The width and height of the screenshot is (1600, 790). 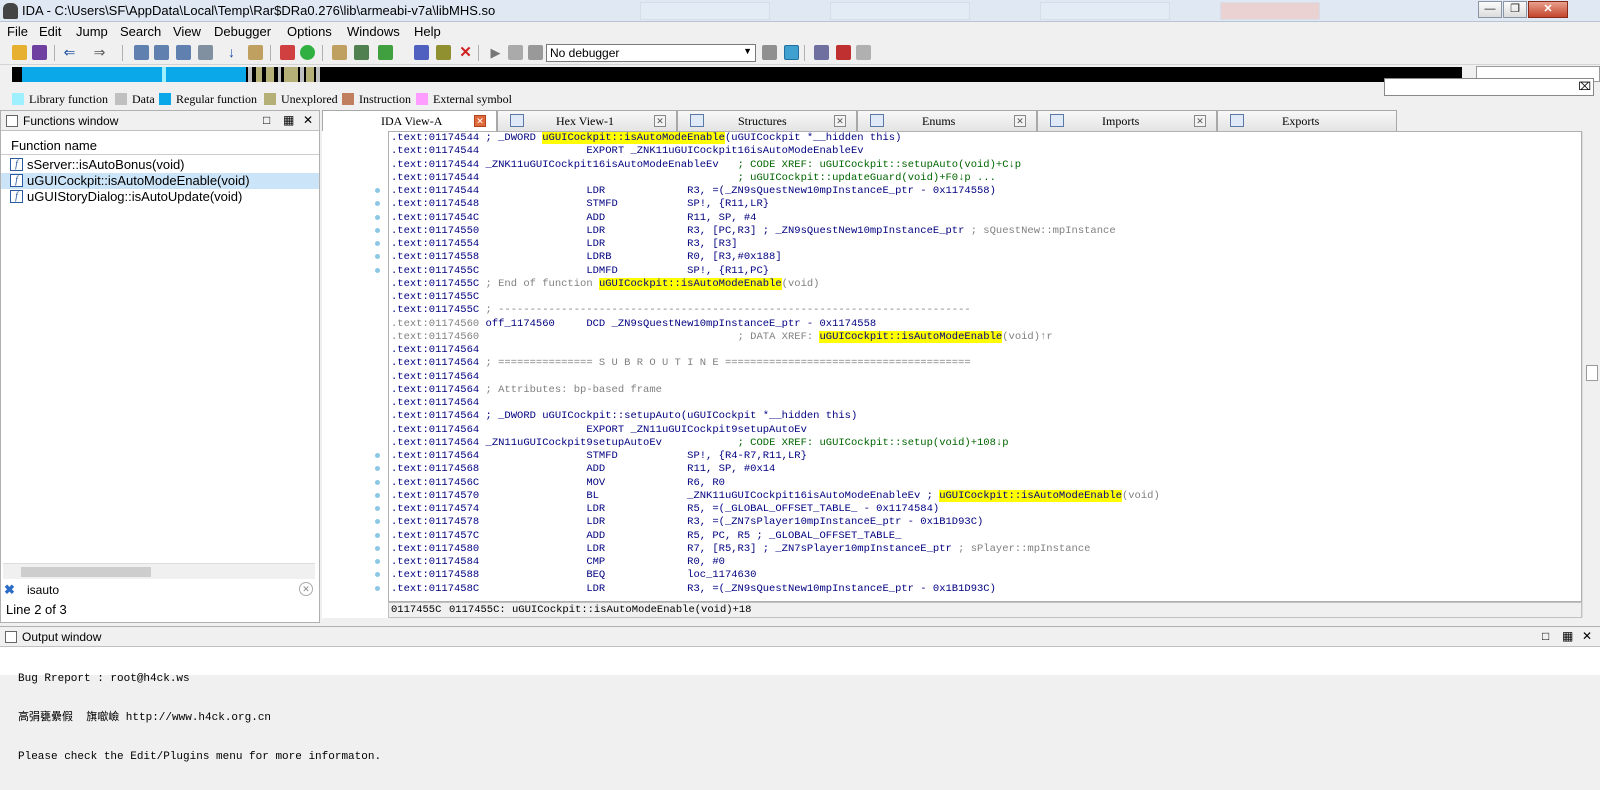 What do you see at coordinates (465, 52) in the screenshot?
I see `delete-icon: ✕` at bounding box center [465, 52].